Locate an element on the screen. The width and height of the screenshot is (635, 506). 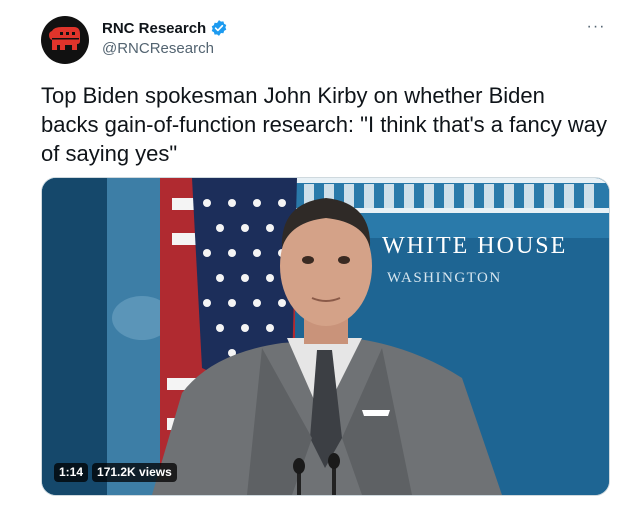
backdrop-line2: WASHINGTON is located at coordinates (444, 278).